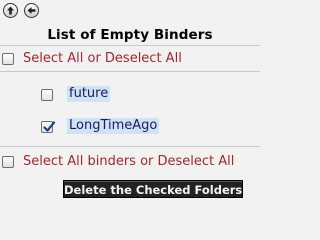  What do you see at coordinates (153, 189) in the screenshot?
I see `delete-checked-folders-button: Delete the Checked Folders` at bounding box center [153, 189].